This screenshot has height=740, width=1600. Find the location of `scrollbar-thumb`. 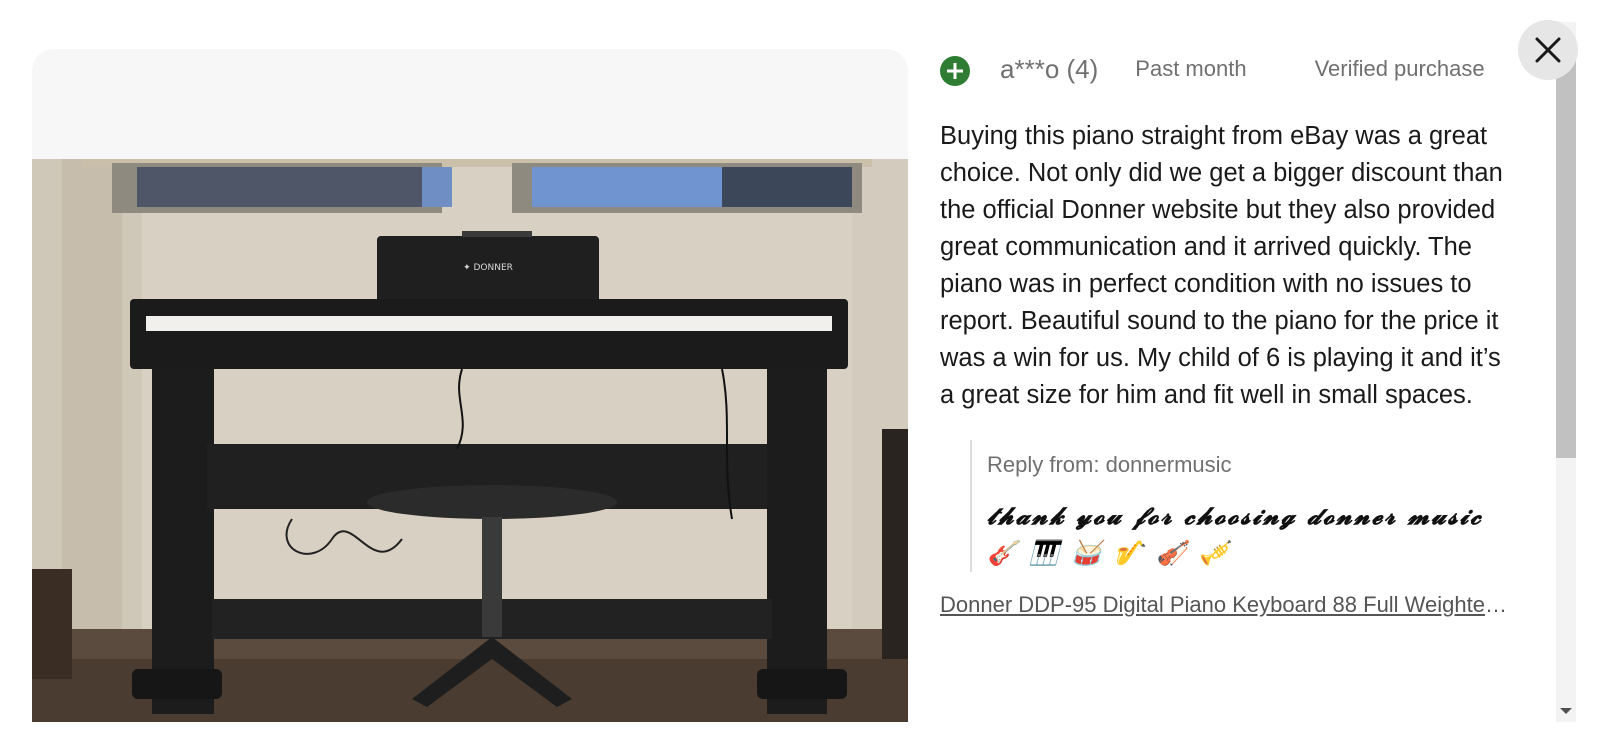

scrollbar-thumb is located at coordinates (1566, 259).